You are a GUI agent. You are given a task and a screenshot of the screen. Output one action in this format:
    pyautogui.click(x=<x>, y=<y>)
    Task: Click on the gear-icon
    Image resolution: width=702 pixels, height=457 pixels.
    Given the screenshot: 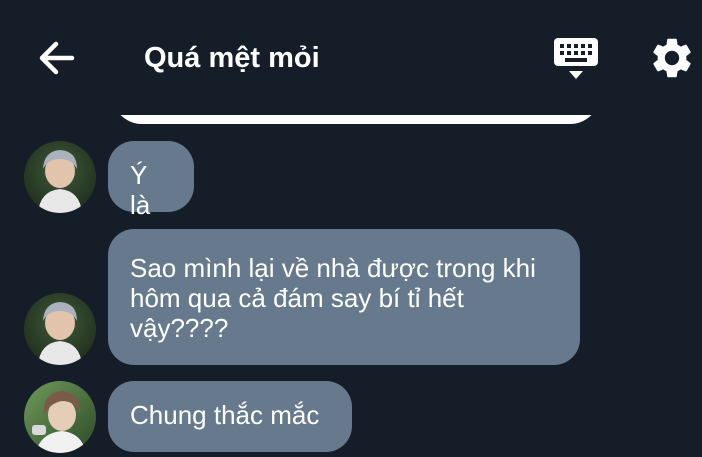 What is the action you would take?
    pyautogui.click(x=672, y=58)
    